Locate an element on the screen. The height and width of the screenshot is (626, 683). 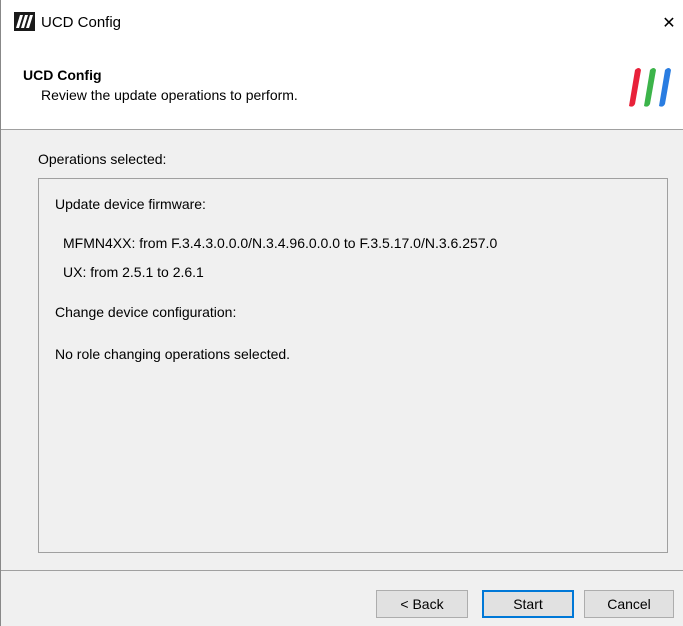
firmware-item: UX: from 2.5.1 to 2.6.1 is located at coordinates (133, 272).